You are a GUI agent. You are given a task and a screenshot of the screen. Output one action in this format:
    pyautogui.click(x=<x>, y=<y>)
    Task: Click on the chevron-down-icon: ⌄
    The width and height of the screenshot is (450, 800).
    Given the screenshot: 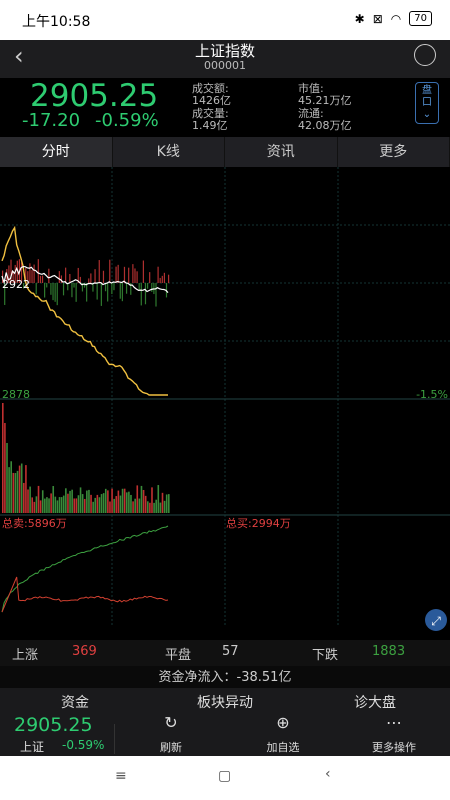 What is the action you would take?
    pyautogui.click(x=427, y=114)
    